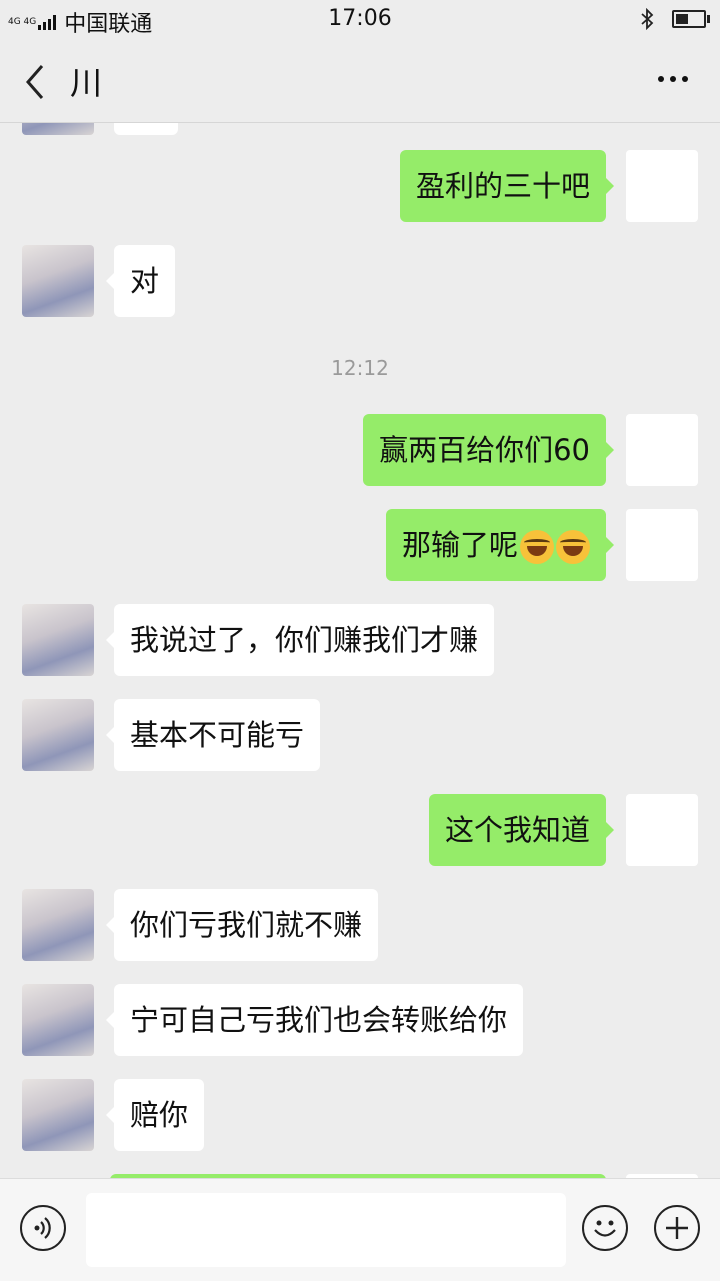 Image resolution: width=720 pixels, height=1281 pixels. What do you see at coordinates (242, 925) in the screenshot?
I see `message-bubble-received: 你们亏我们就不赚` at bounding box center [242, 925].